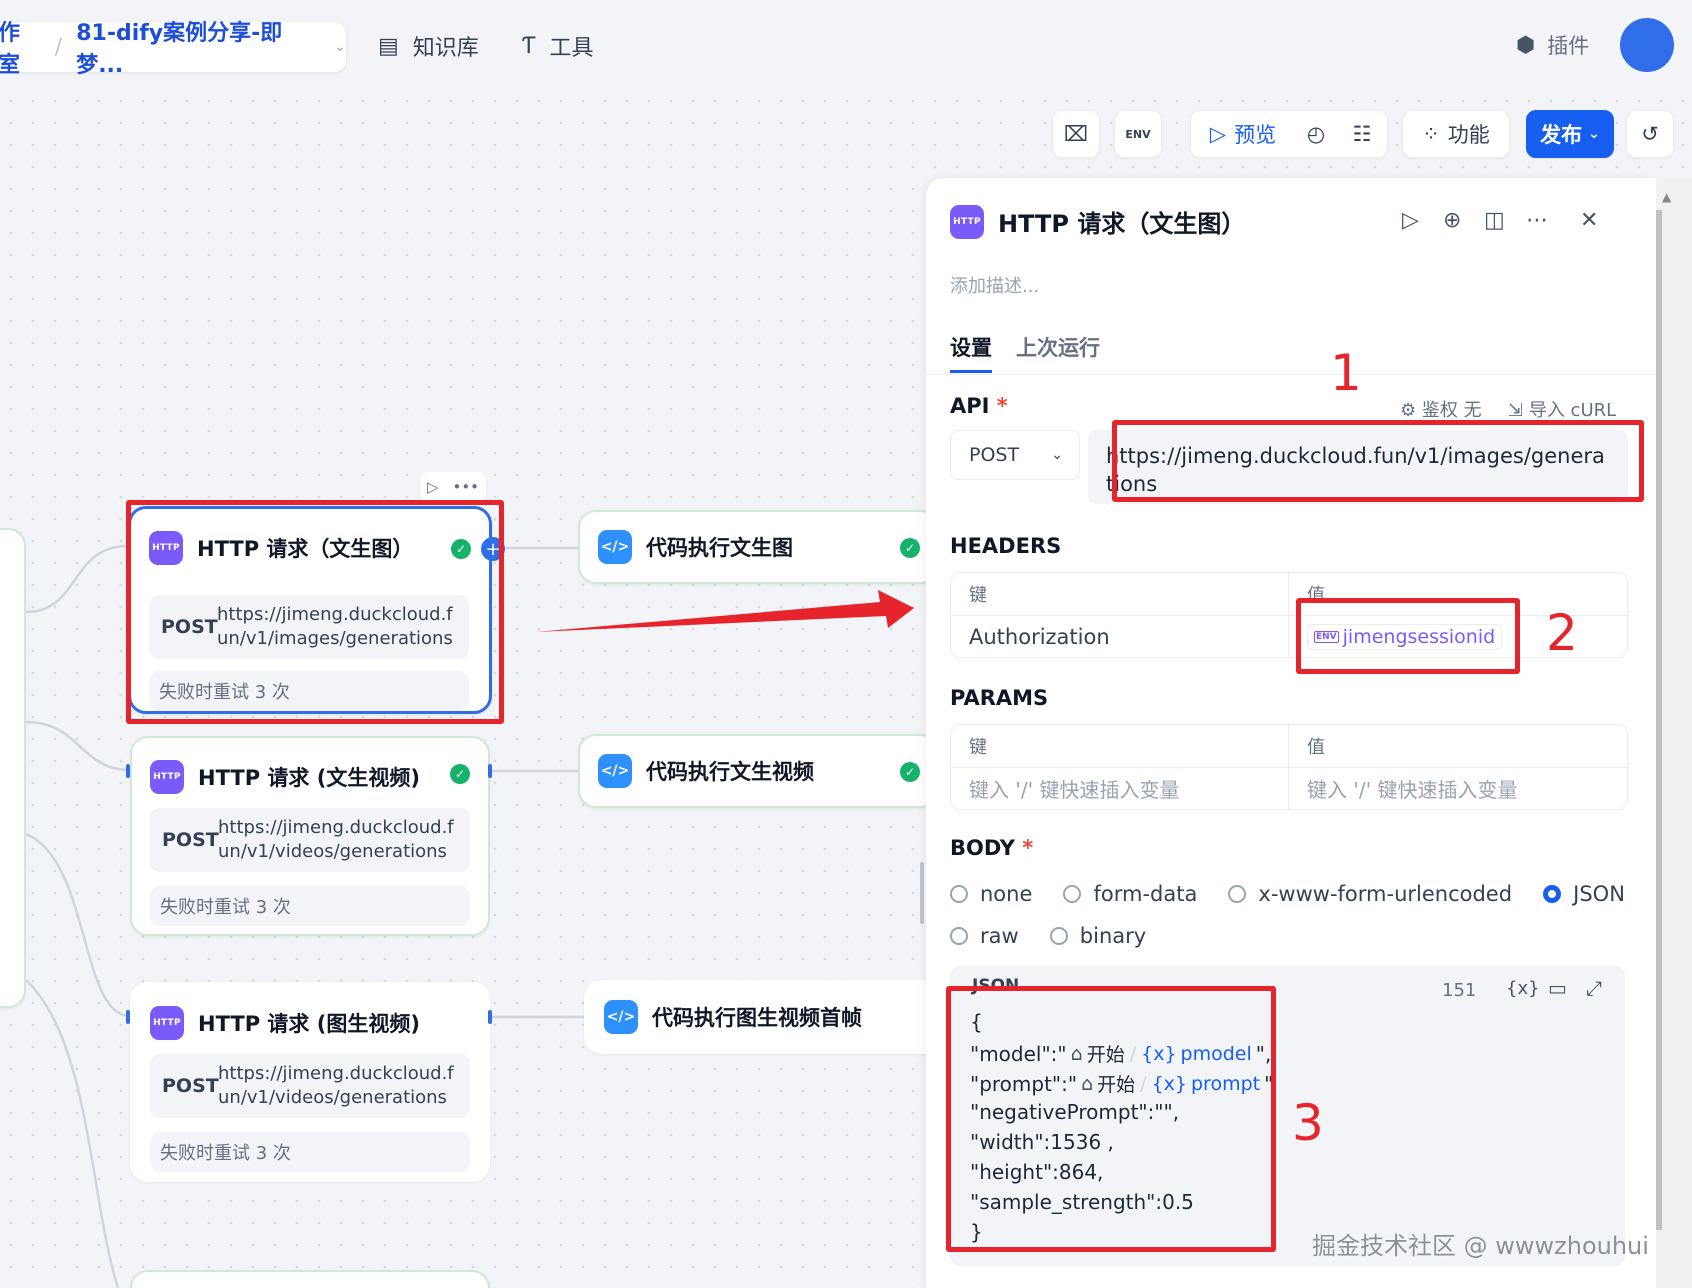 The height and width of the screenshot is (1288, 1692). I want to click on node-retry: 失败时重试 3 次, so click(310, 906).